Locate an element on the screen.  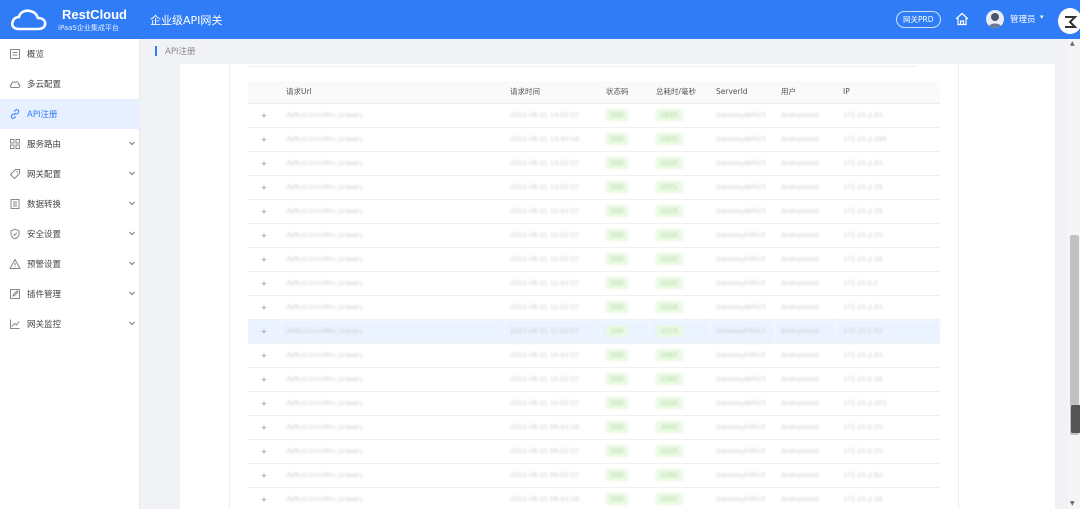
cell-duration: 2122 is located at coordinates (680, 259).